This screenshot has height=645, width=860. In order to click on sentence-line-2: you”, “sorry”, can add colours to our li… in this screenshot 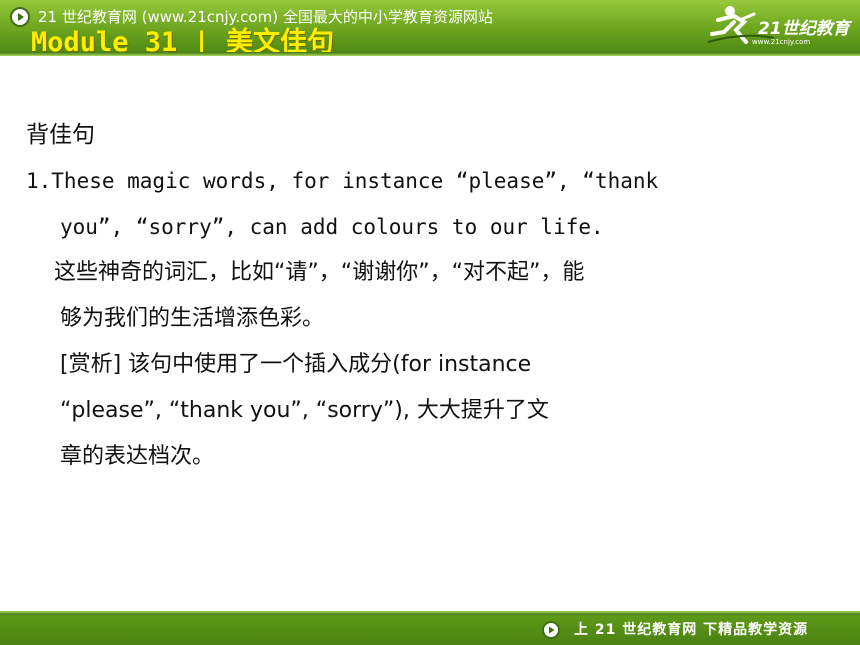, I will do `click(332, 227)`.